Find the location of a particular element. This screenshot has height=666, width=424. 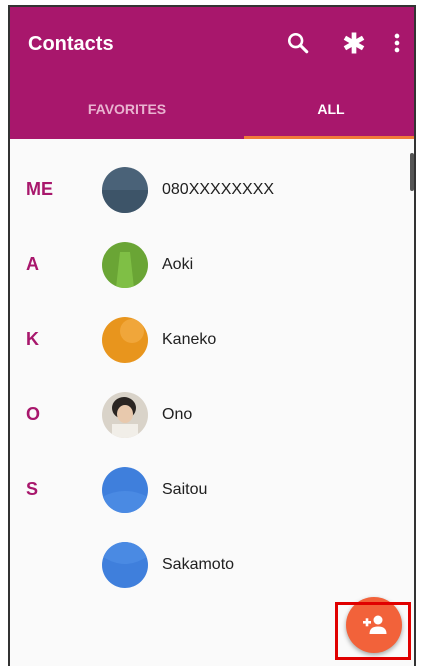

app-title: Contacts is located at coordinates (71, 44).